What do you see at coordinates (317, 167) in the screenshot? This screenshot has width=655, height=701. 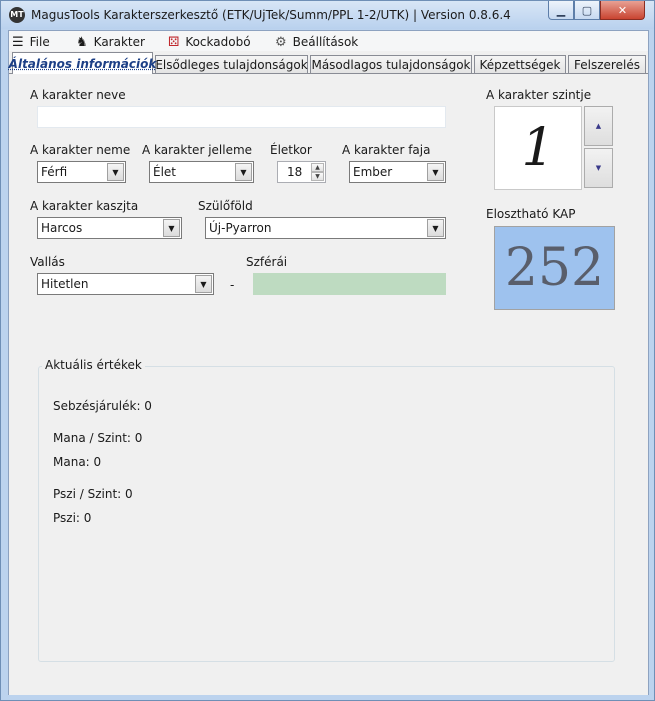 I see `stepper-up-icon: ▲` at bounding box center [317, 167].